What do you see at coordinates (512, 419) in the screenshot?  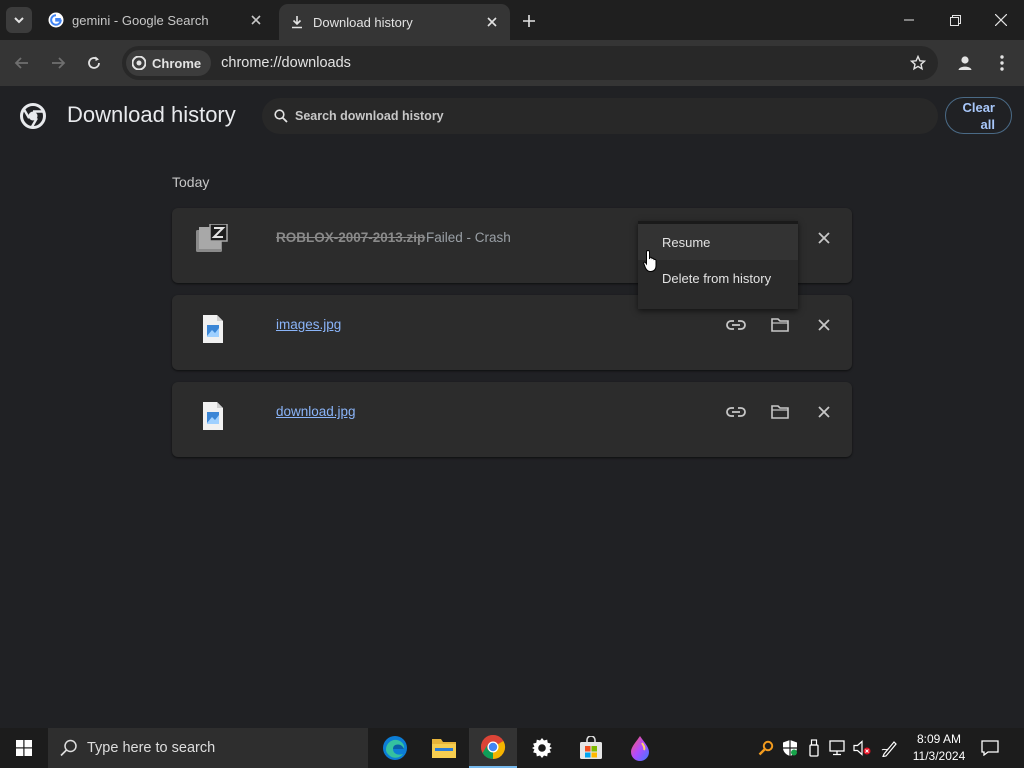 I see `download-item: download.jpg` at bounding box center [512, 419].